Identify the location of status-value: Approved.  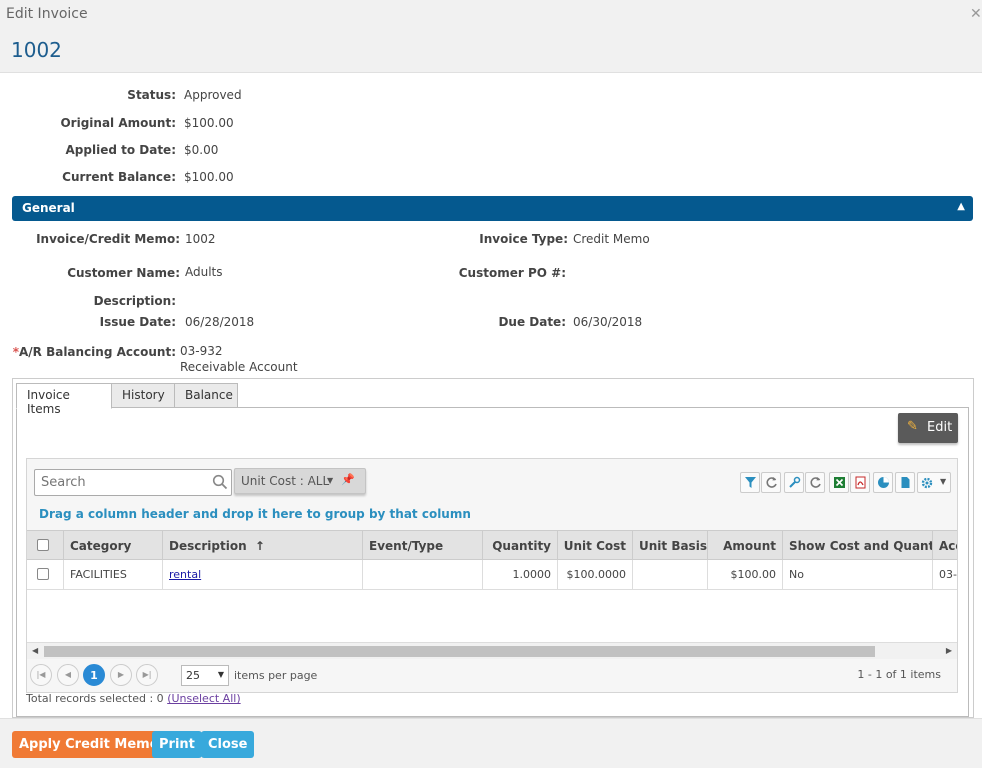
(213, 95).